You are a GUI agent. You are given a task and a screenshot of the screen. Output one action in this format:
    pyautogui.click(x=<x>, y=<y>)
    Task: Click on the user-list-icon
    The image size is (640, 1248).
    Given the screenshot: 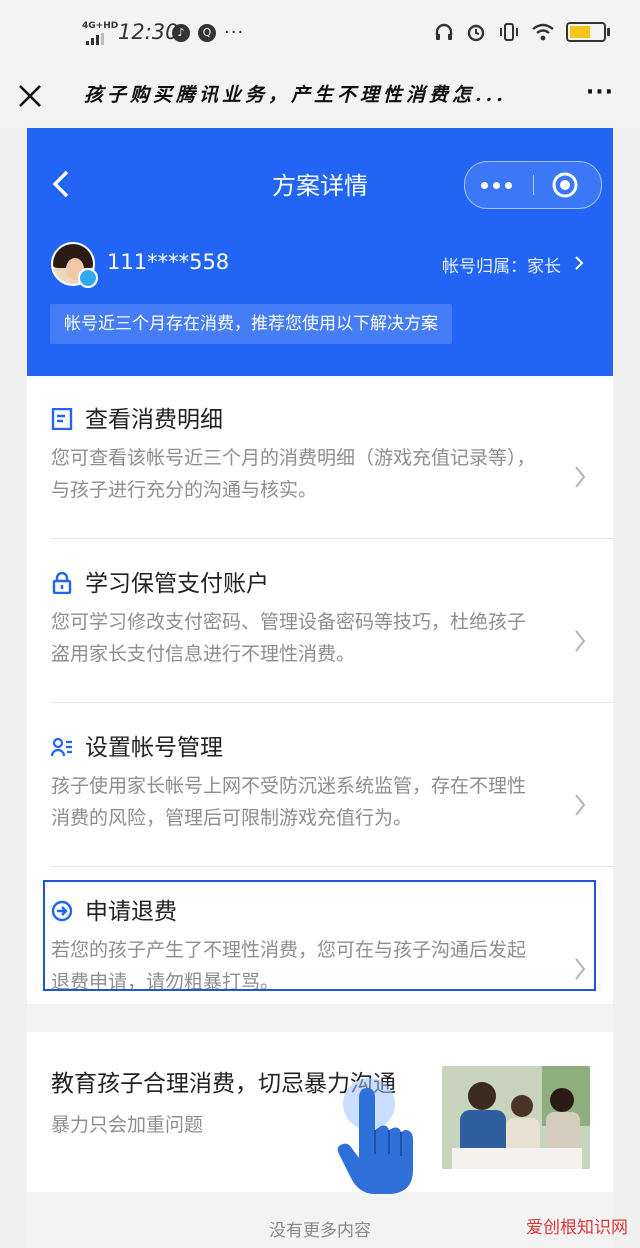 What is the action you would take?
    pyautogui.click(x=61, y=747)
    